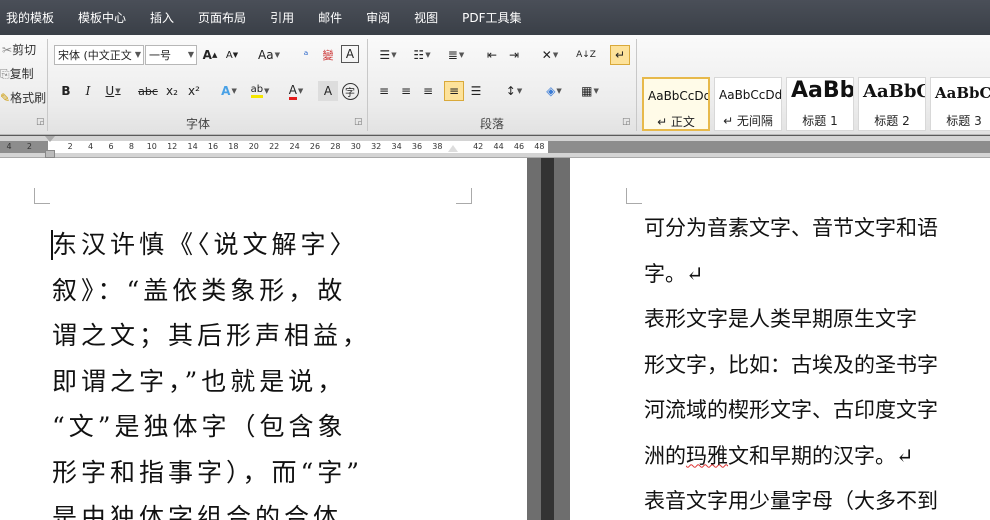 The width and height of the screenshot is (990, 520). What do you see at coordinates (194, 91) in the screenshot?
I see `superscript-button: x²` at bounding box center [194, 91].